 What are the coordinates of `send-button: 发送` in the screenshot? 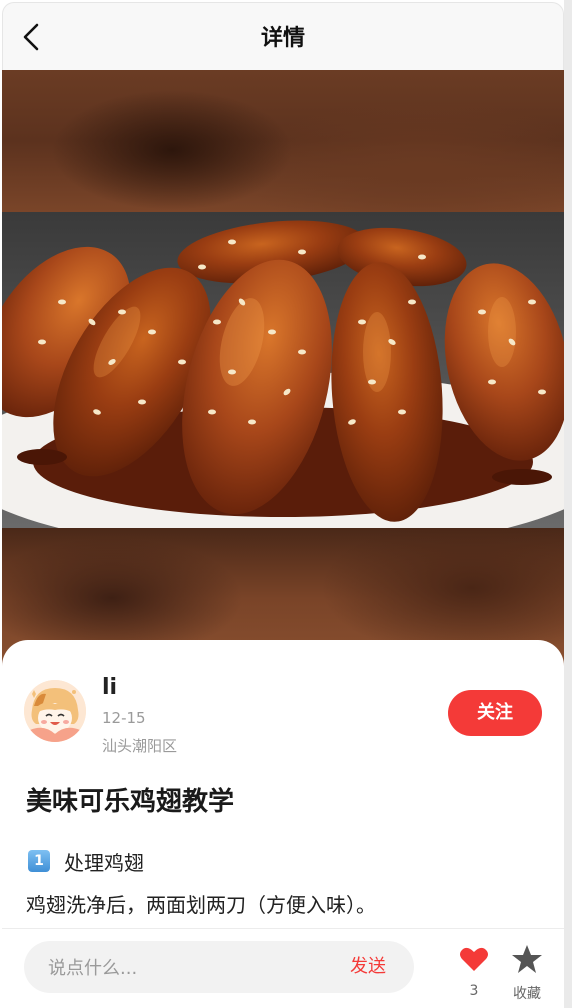 It's located at (368, 967).